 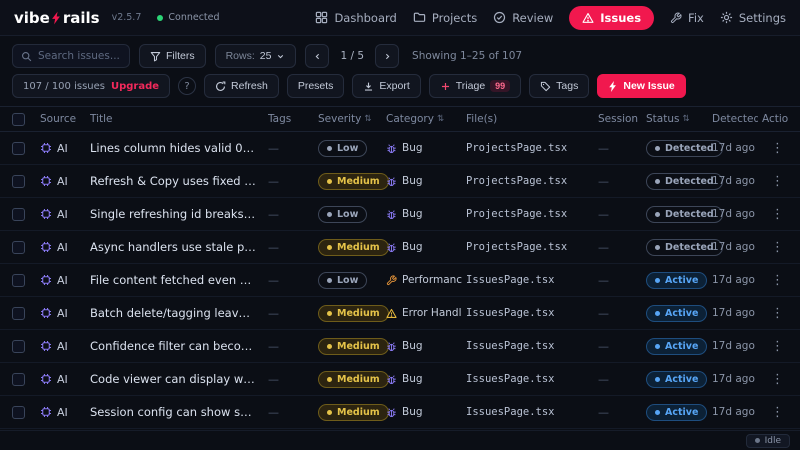 I want to click on new-issue-button: New Issue, so click(x=641, y=86).